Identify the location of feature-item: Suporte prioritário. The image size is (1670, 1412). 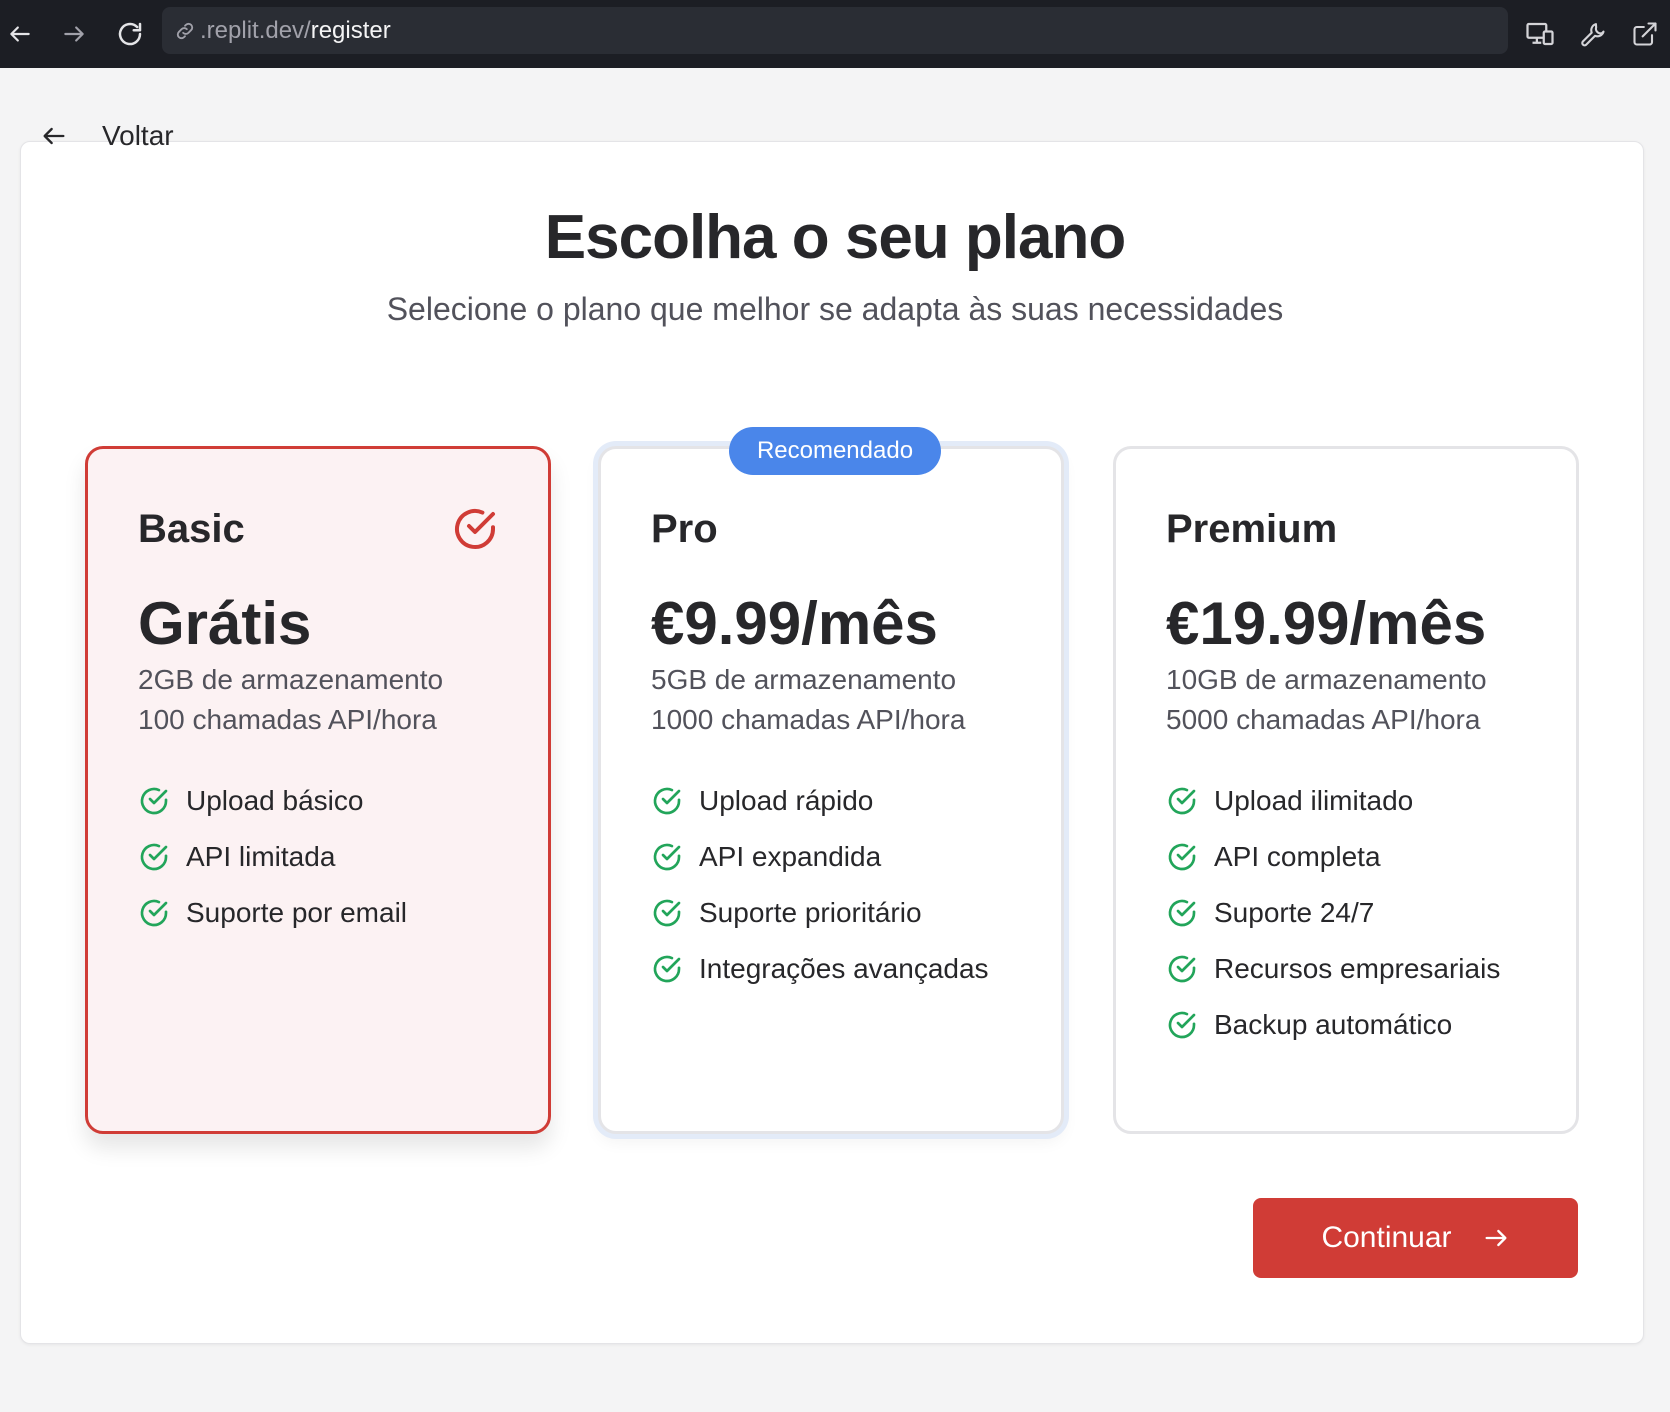
(820, 913).